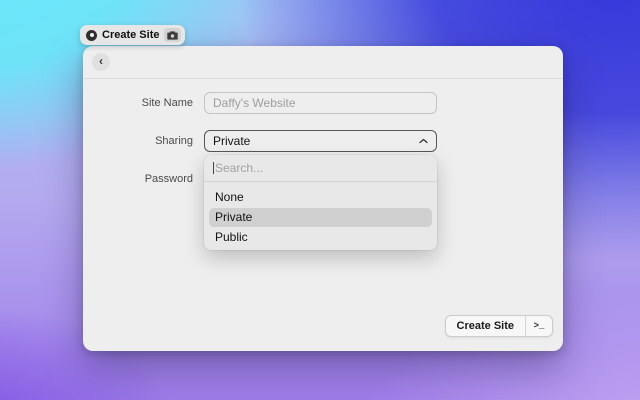  I want to click on back-button: ‹, so click(101, 62).